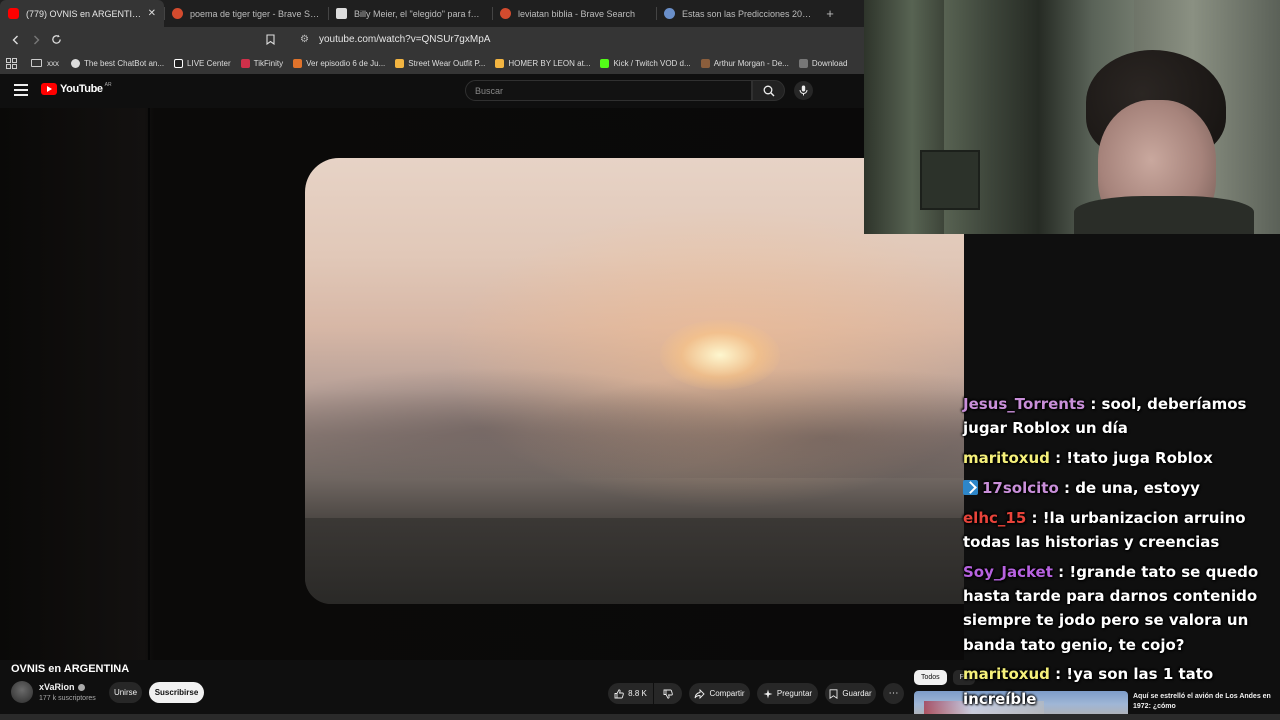  Describe the element at coordinates (177, 13) in the screenshot. I see `brave-favicon-icon` at that location.